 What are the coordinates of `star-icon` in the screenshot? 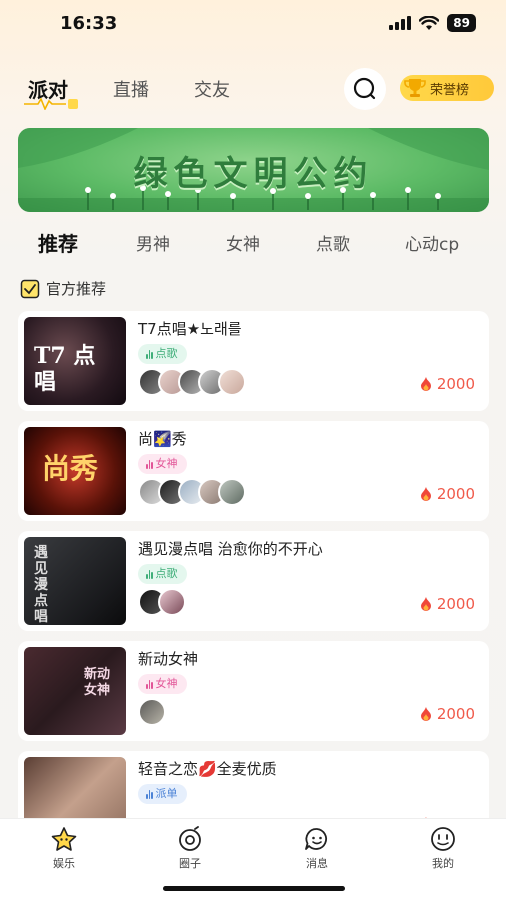 It's located at (64, 839).